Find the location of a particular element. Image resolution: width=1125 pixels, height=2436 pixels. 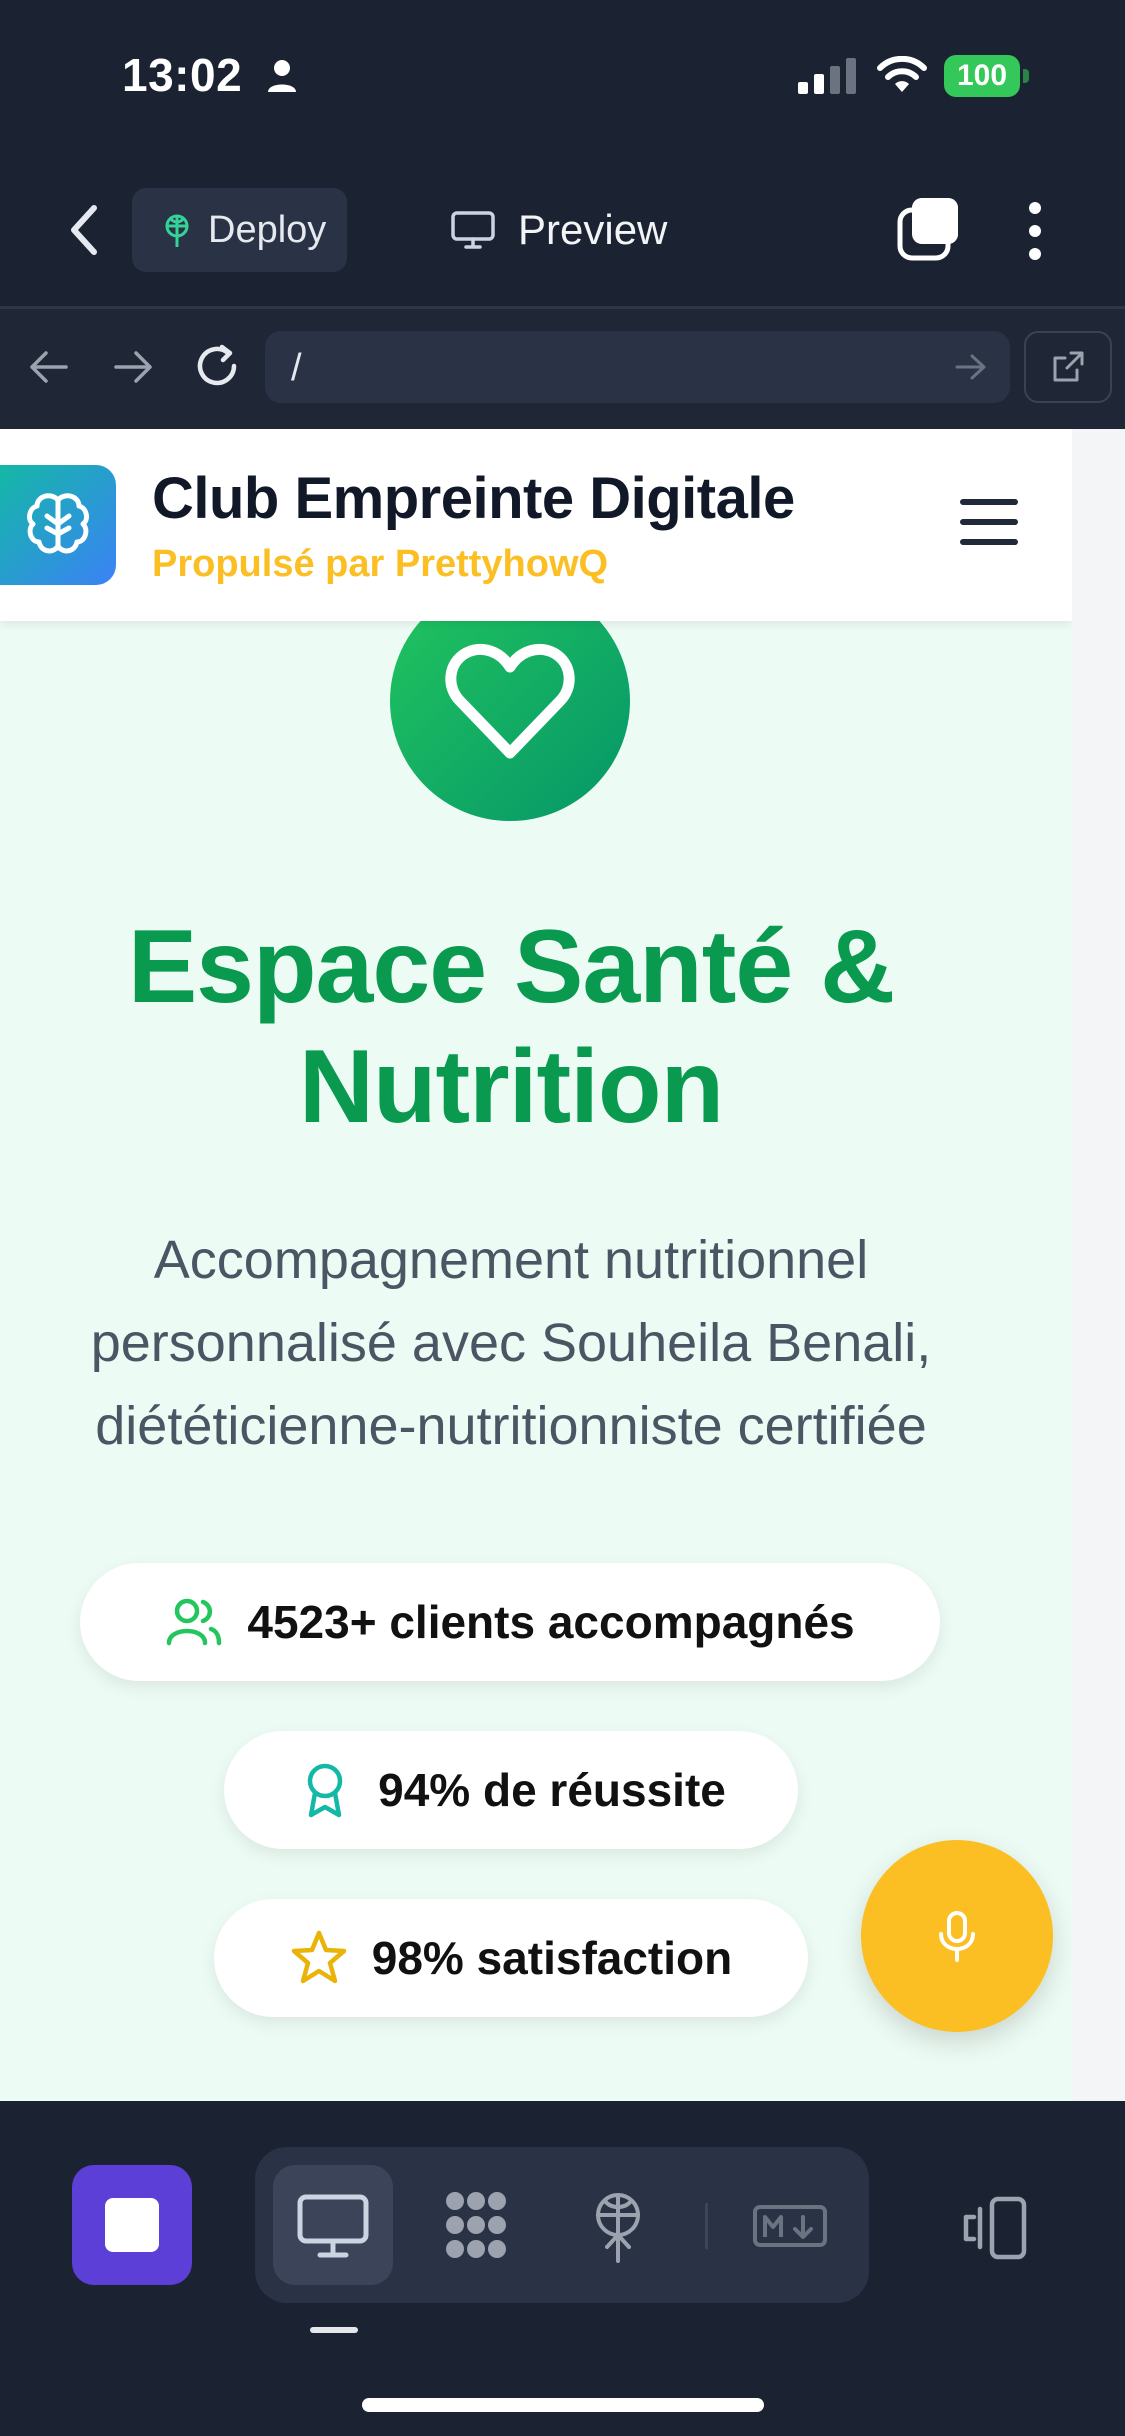

stat-clients-label: 4523+ clients accompagnés is located at coordinates (551, 1622).